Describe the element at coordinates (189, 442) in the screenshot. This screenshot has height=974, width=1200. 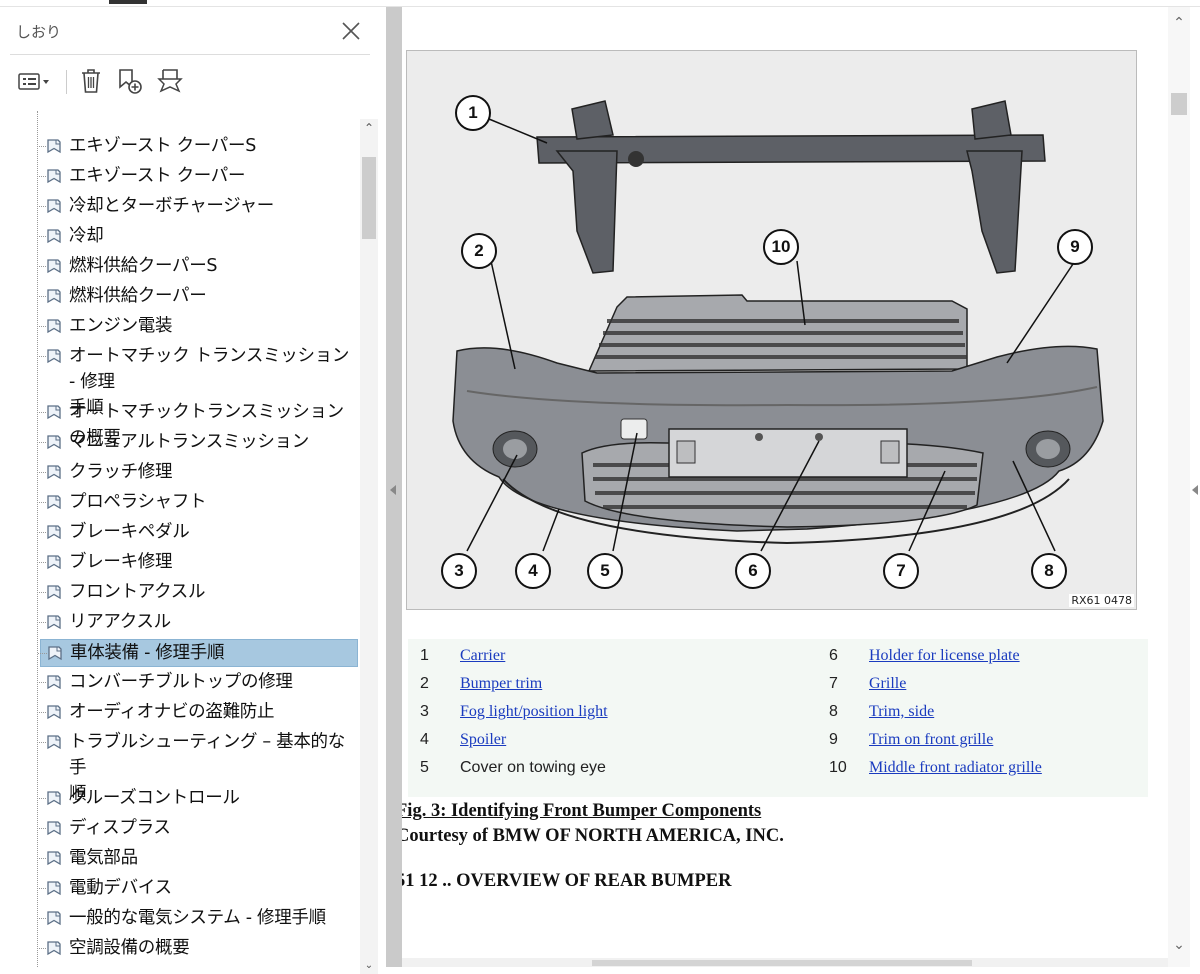
I see `bookmark-label: マニュアルトランスミッション` at that location.